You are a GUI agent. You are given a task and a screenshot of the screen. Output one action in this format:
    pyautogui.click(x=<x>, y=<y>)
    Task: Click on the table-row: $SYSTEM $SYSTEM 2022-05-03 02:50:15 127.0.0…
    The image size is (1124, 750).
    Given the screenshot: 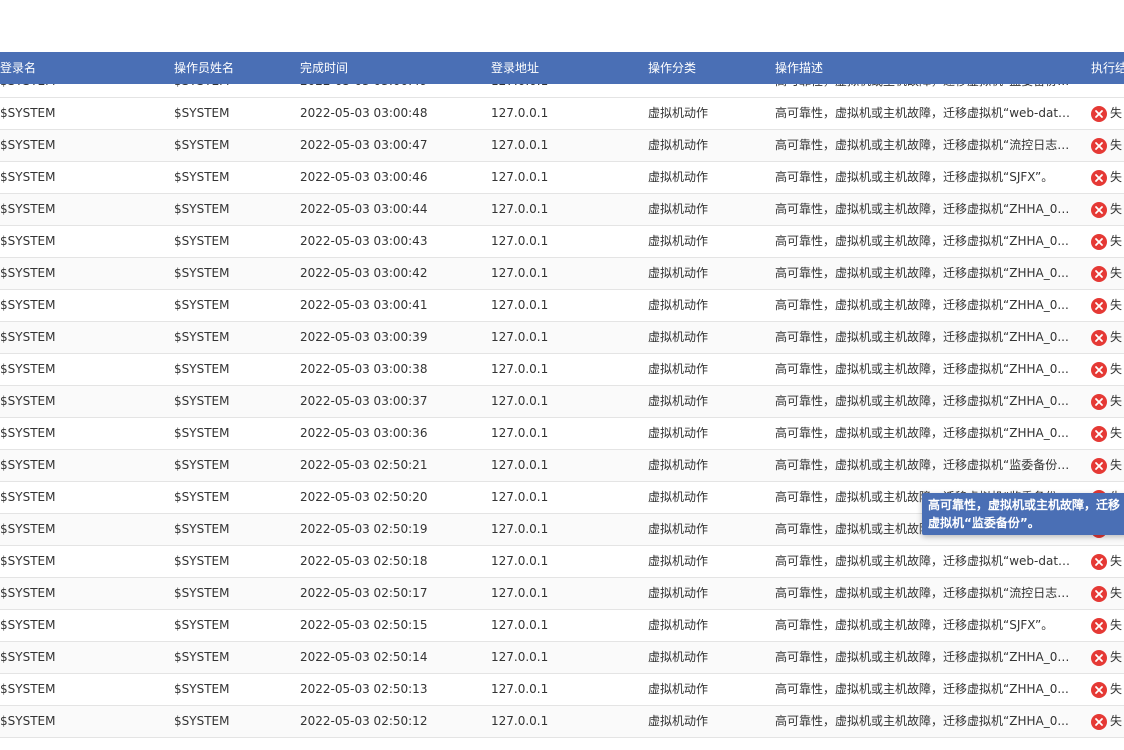 What is the action you would take?
    pyautogui.click(x=562, y=626)
    